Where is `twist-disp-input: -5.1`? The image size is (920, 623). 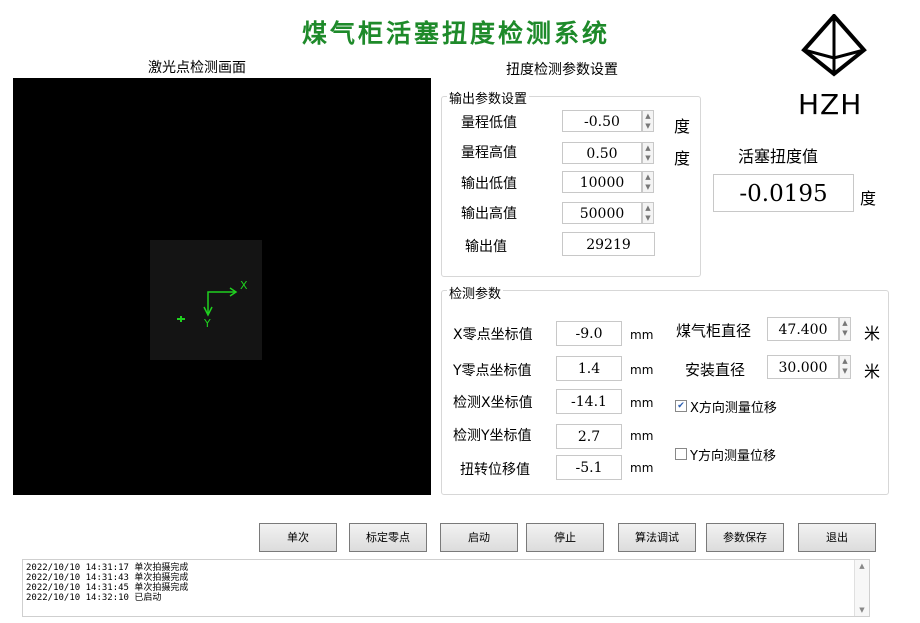 twist-disp-input: -5.1 is located at coordinates (589, 467).